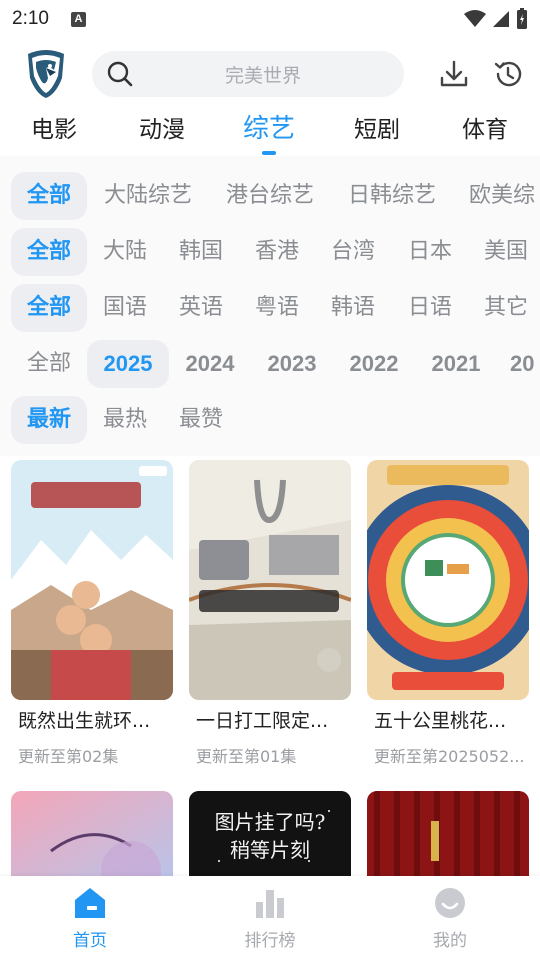 This screenshot has width=540, height=960. What do you see at coordinates (522, 18) in the screenshot?
I see `battery-icon` at bounding box center [522, 18].